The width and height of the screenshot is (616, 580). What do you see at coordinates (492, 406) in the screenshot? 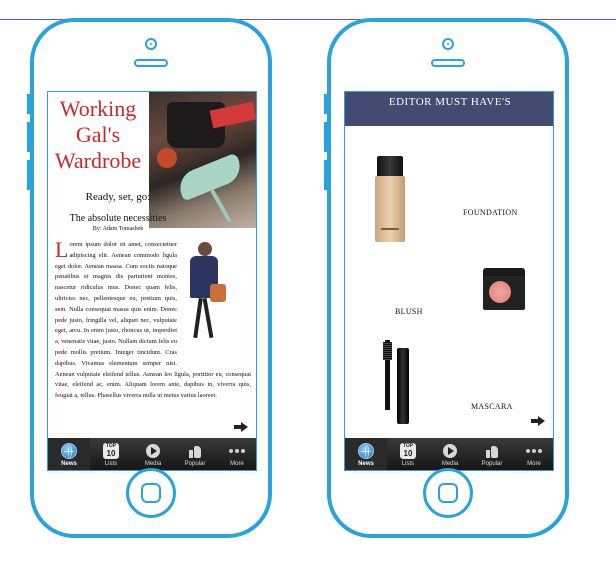
I see `mascara-label: MASCARA` at bounding box center [492, 406].